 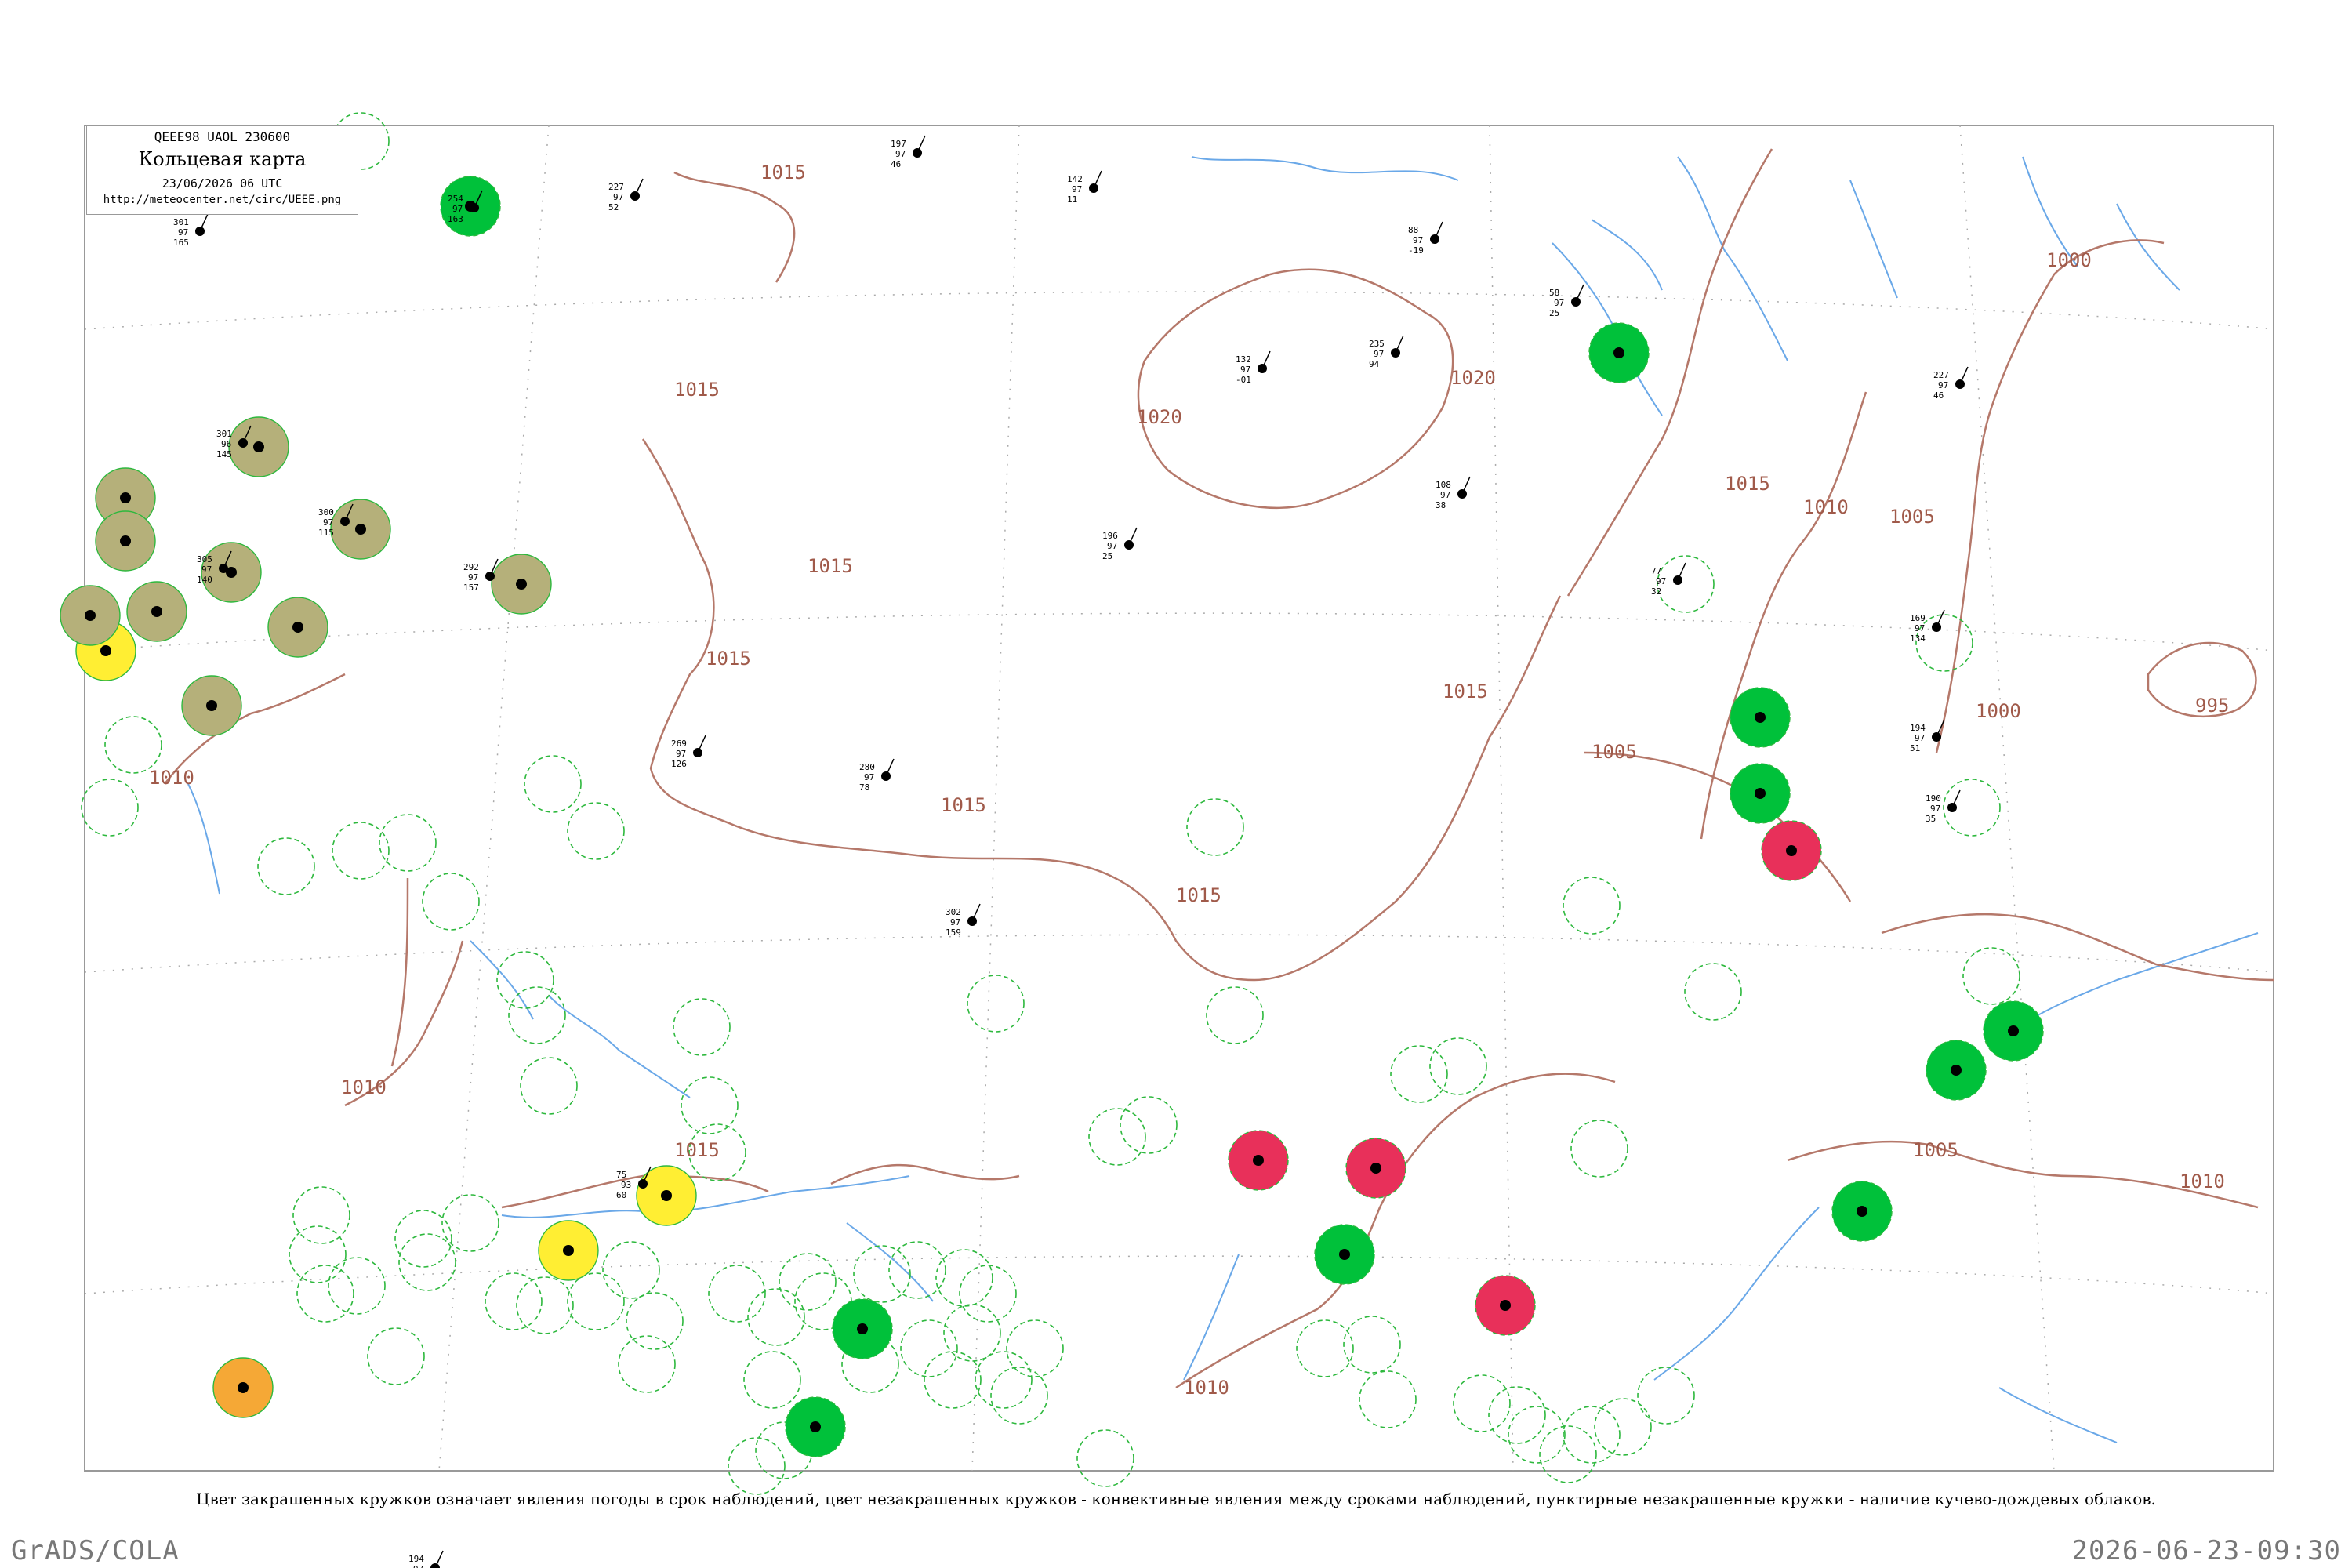 What do you see at coordinates (222, 183) in the screenshot?
I see `observation-datetime: 23/06/2026 06 UTC` at bounding box center [222, 183].